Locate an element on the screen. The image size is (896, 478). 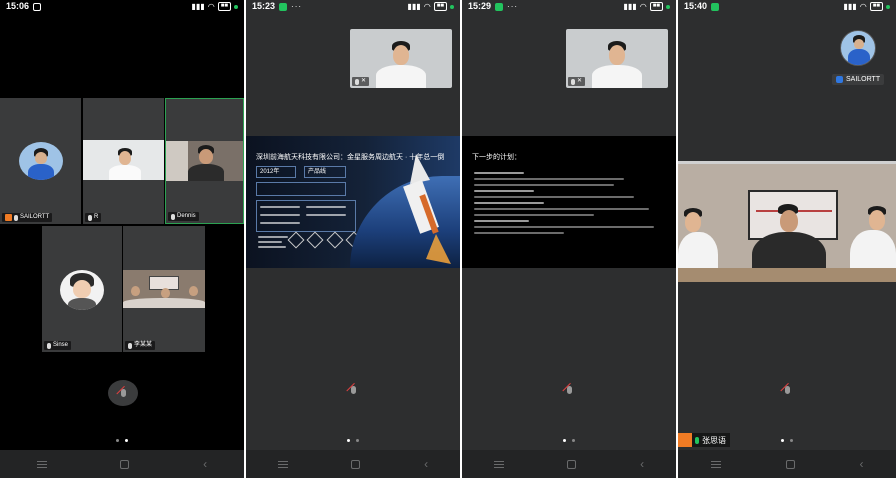
shared-screen-slide: 深圳前海航天科技有限公司：金星服务周边航天 · 十年总一倒 2012年 产品线 is located at coordinates (353, 202).